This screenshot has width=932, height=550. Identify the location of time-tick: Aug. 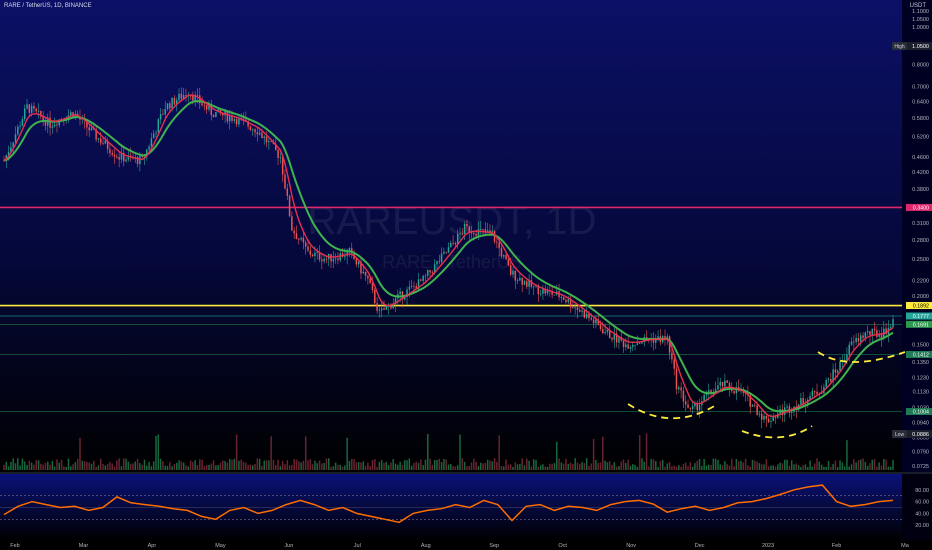
(426, 546).